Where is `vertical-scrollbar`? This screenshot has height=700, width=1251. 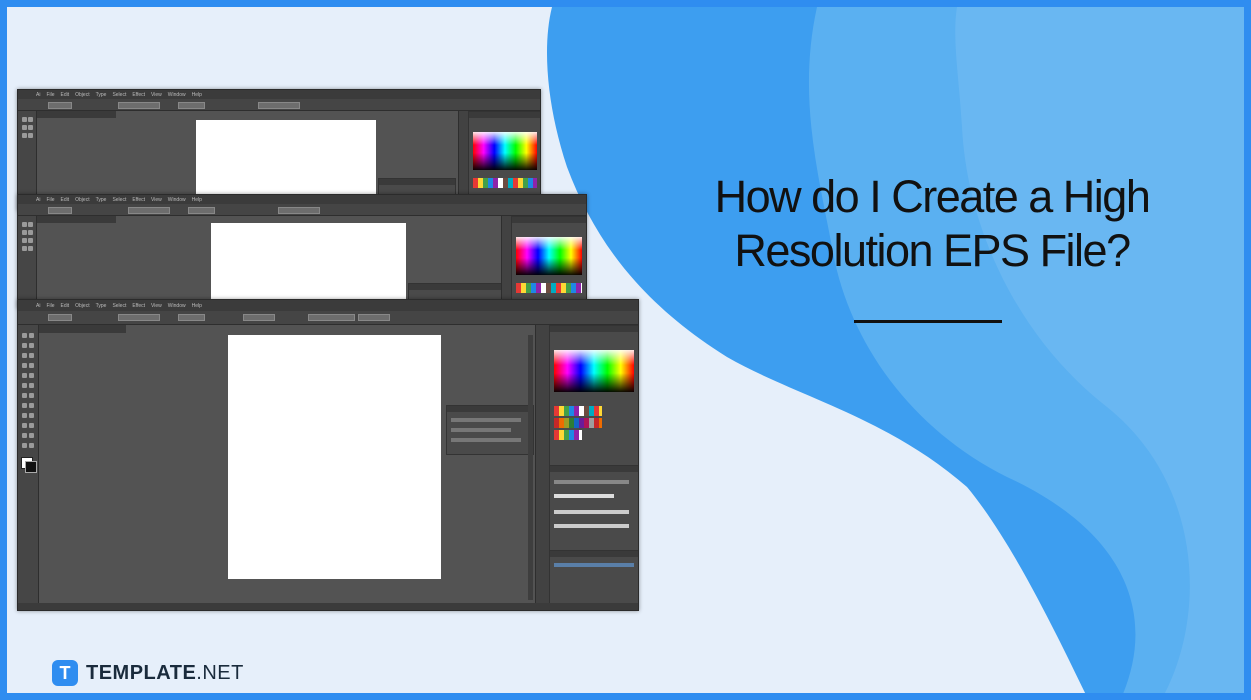
vertical-scrollbar is located at coordinates (530, 467).